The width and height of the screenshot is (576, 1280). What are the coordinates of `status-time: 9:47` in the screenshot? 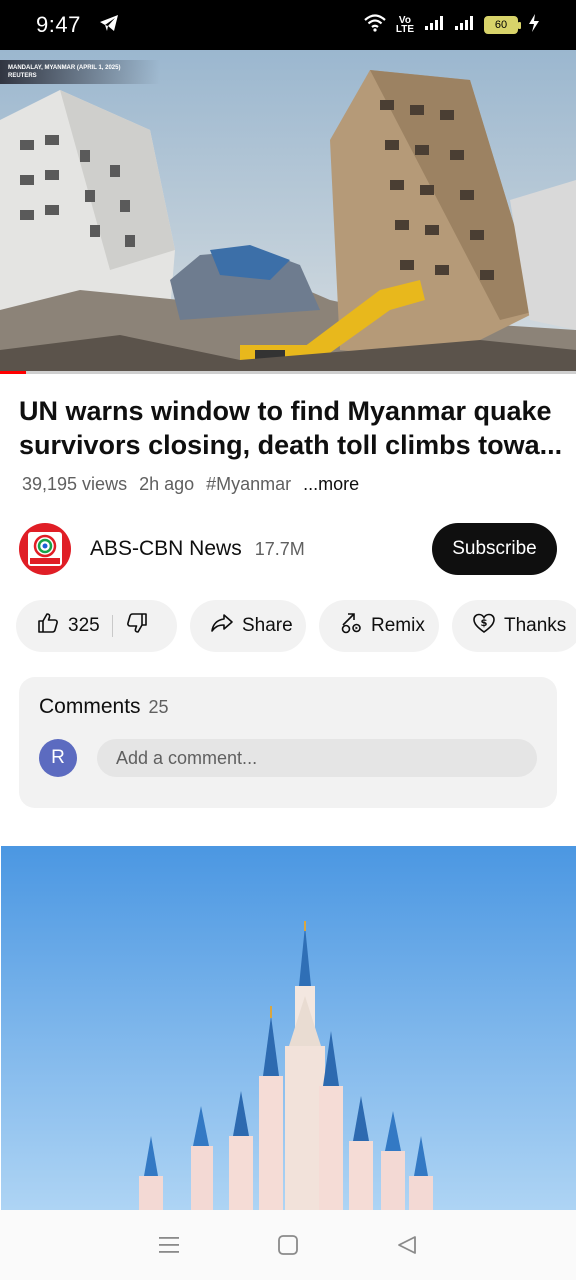 It's located at (58, 24).